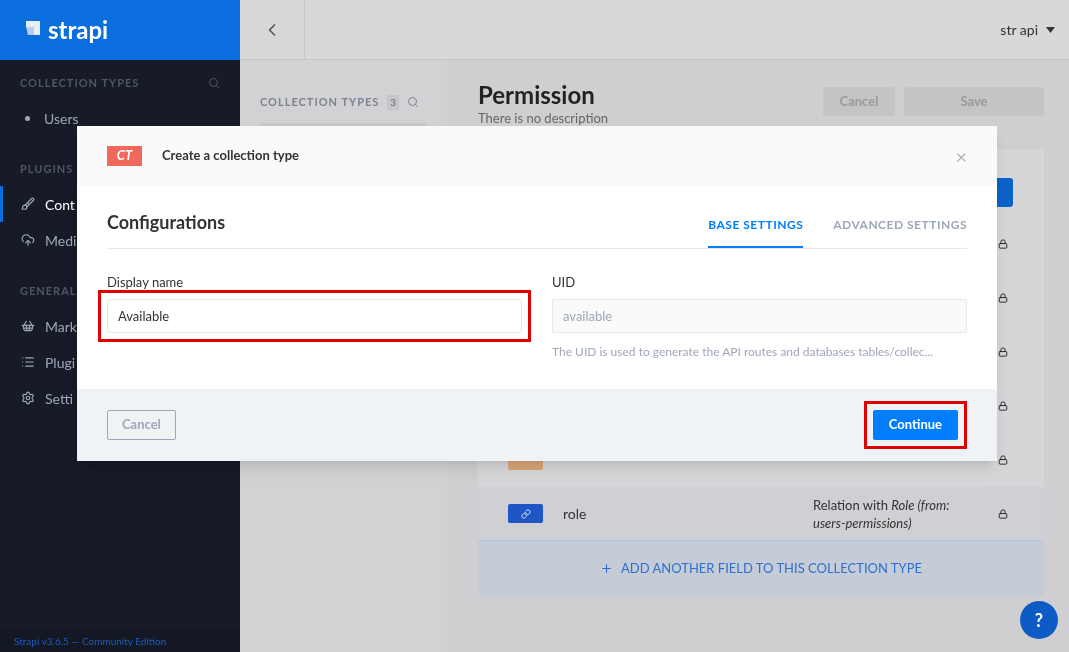 Image resolution: width=1069 pixels, height=652 pixels. What do you see at coordinates (47, 168) in the screenshot?
I see `section-heading: PLUGINS` at bounding box center [47, 168].